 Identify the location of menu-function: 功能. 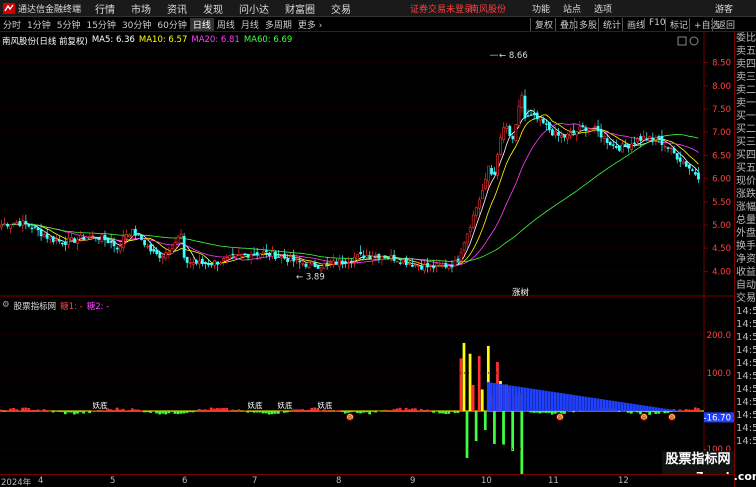
(541, 8).